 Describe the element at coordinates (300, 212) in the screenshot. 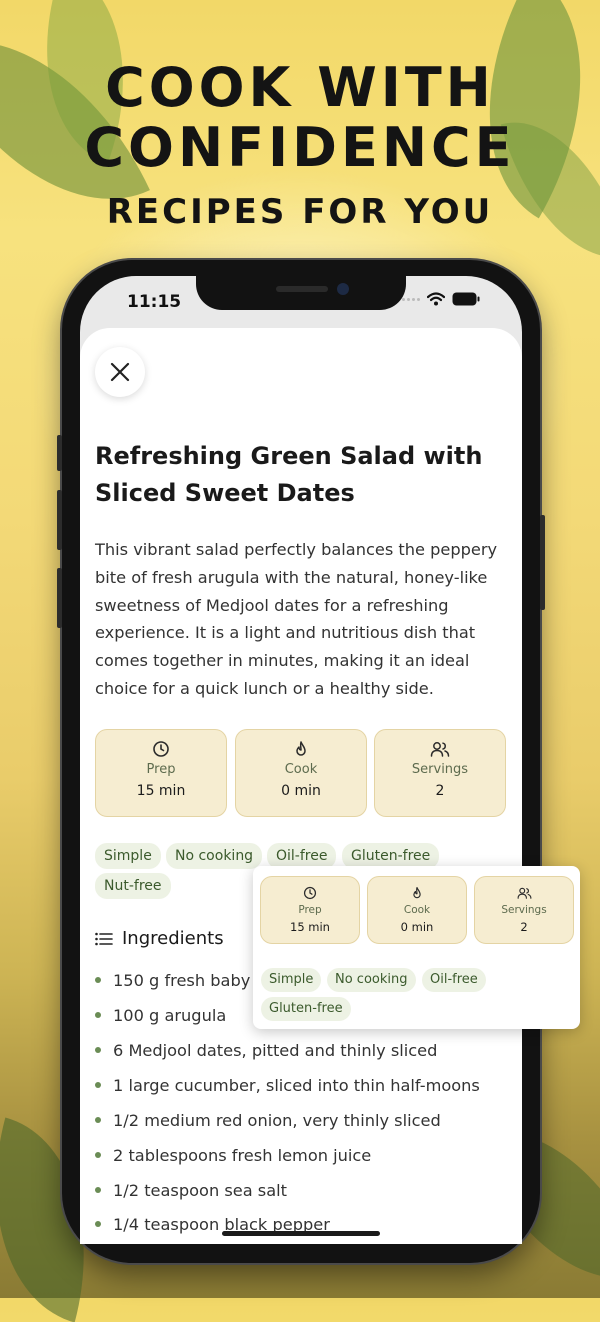

I see `subheadline: RECIPES FOR YOU` at that location.